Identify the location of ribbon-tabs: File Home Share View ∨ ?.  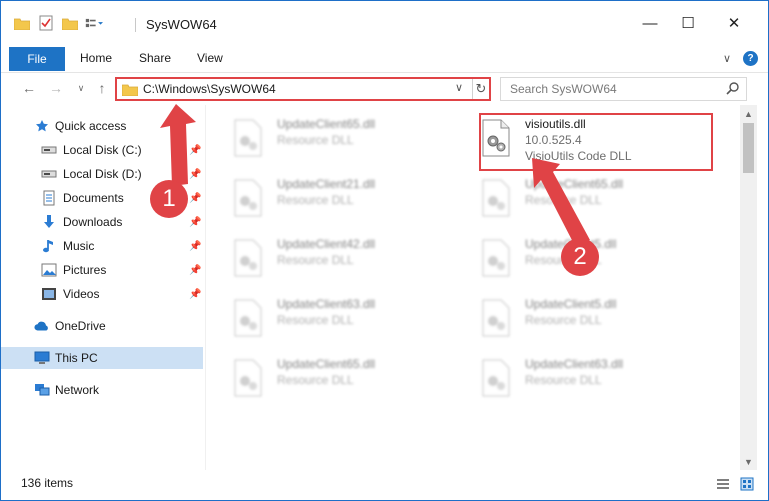
(384, 58).